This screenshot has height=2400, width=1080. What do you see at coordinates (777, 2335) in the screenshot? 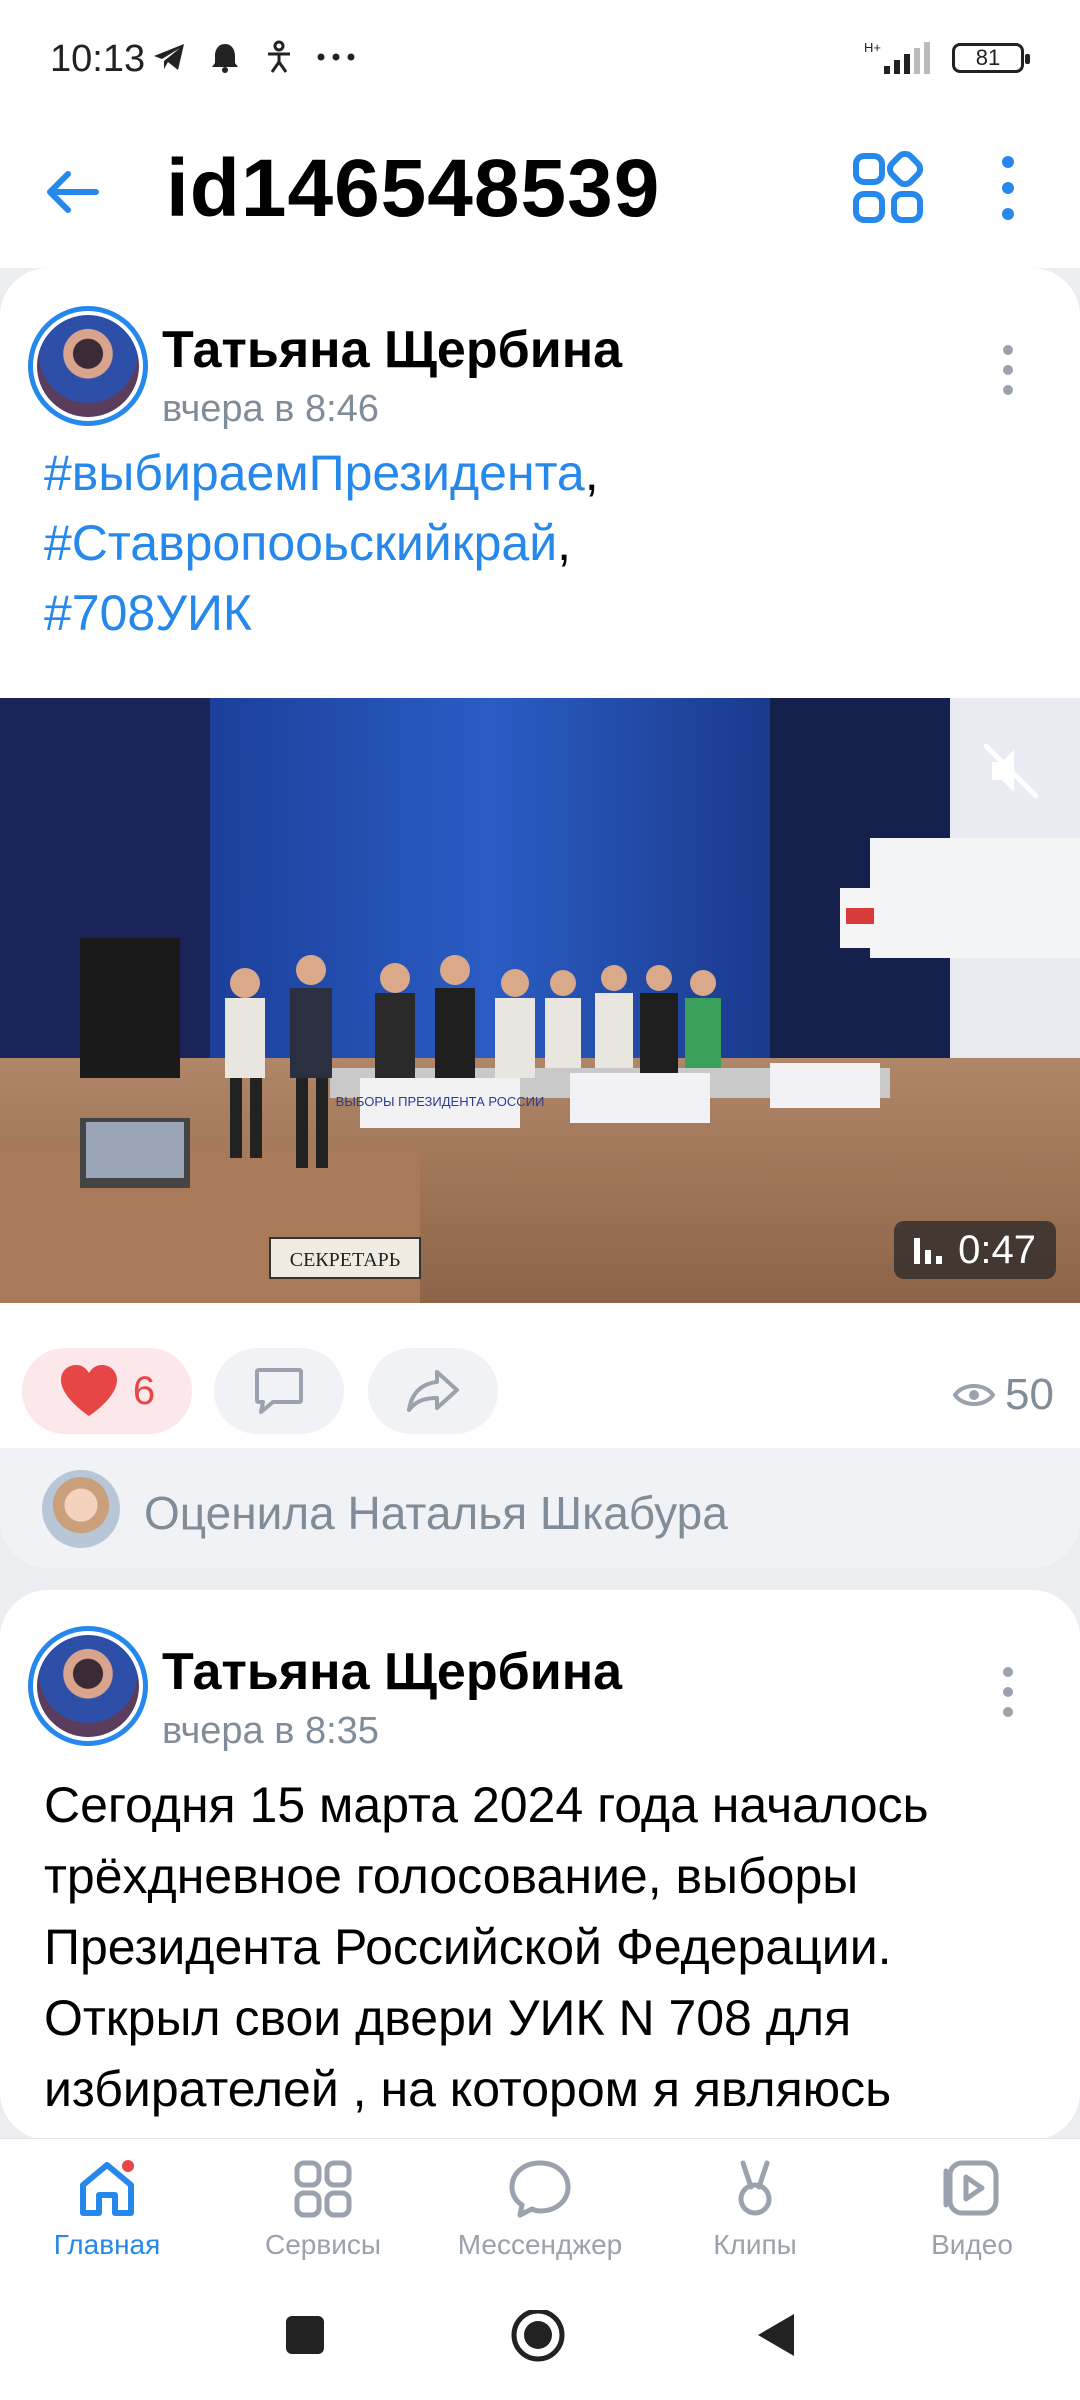
I see `back-button-icon` at bounding box center [777, 2335].